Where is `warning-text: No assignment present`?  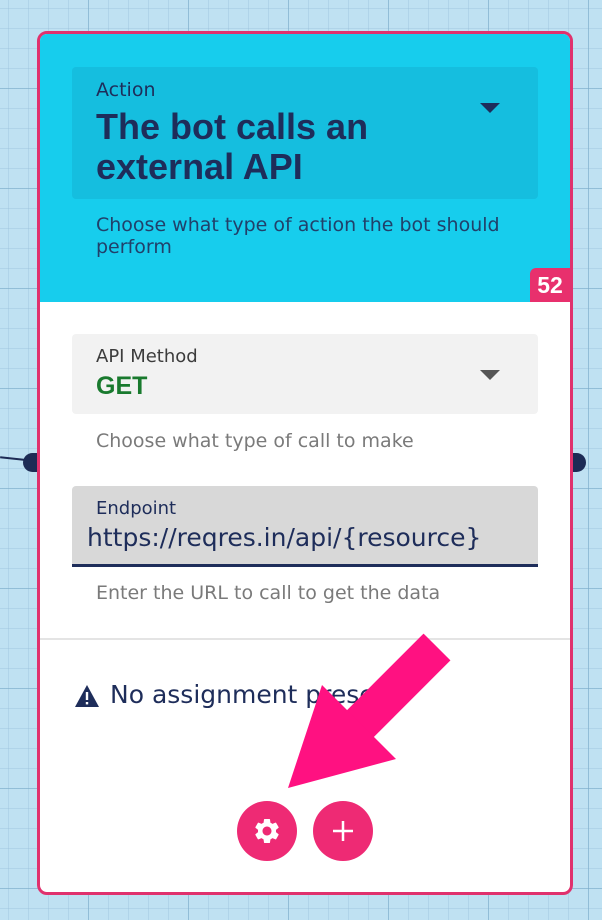
warning-text: No assignment present is located at coordinates (255, 694).